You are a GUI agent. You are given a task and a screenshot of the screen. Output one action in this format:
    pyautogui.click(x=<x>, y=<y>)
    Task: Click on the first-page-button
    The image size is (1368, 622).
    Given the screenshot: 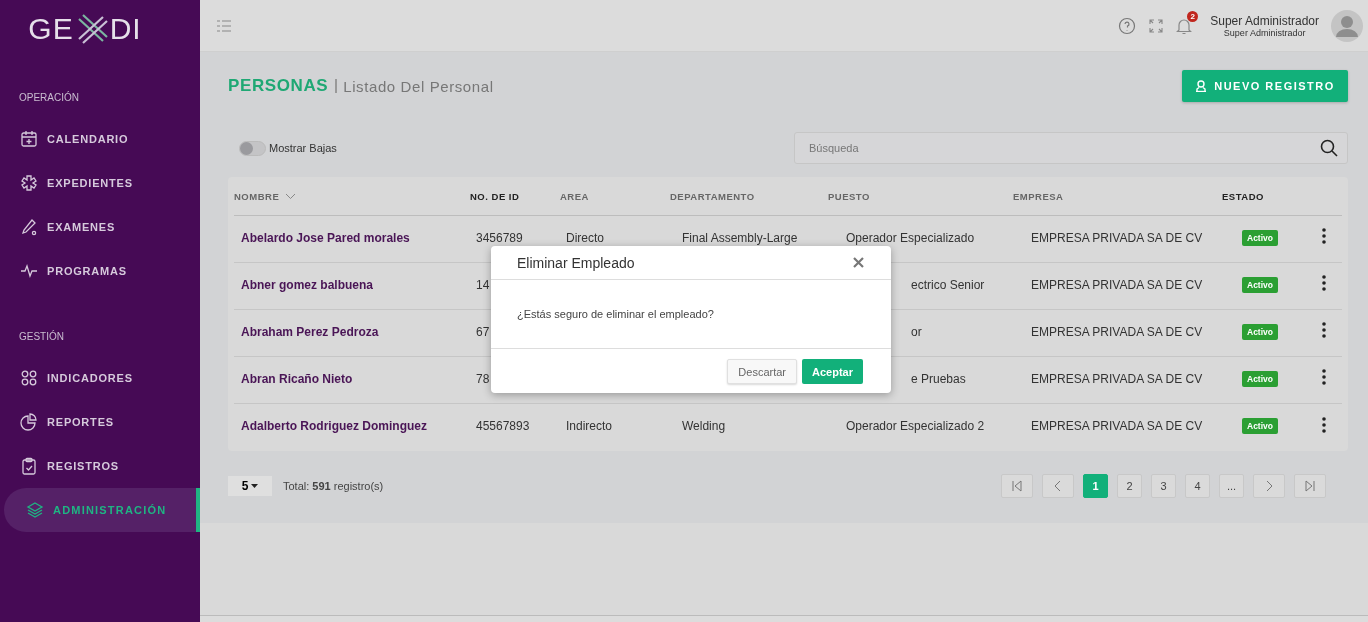 What is the action you would take?
    pyautogui.click(x=1017, y=486)
    